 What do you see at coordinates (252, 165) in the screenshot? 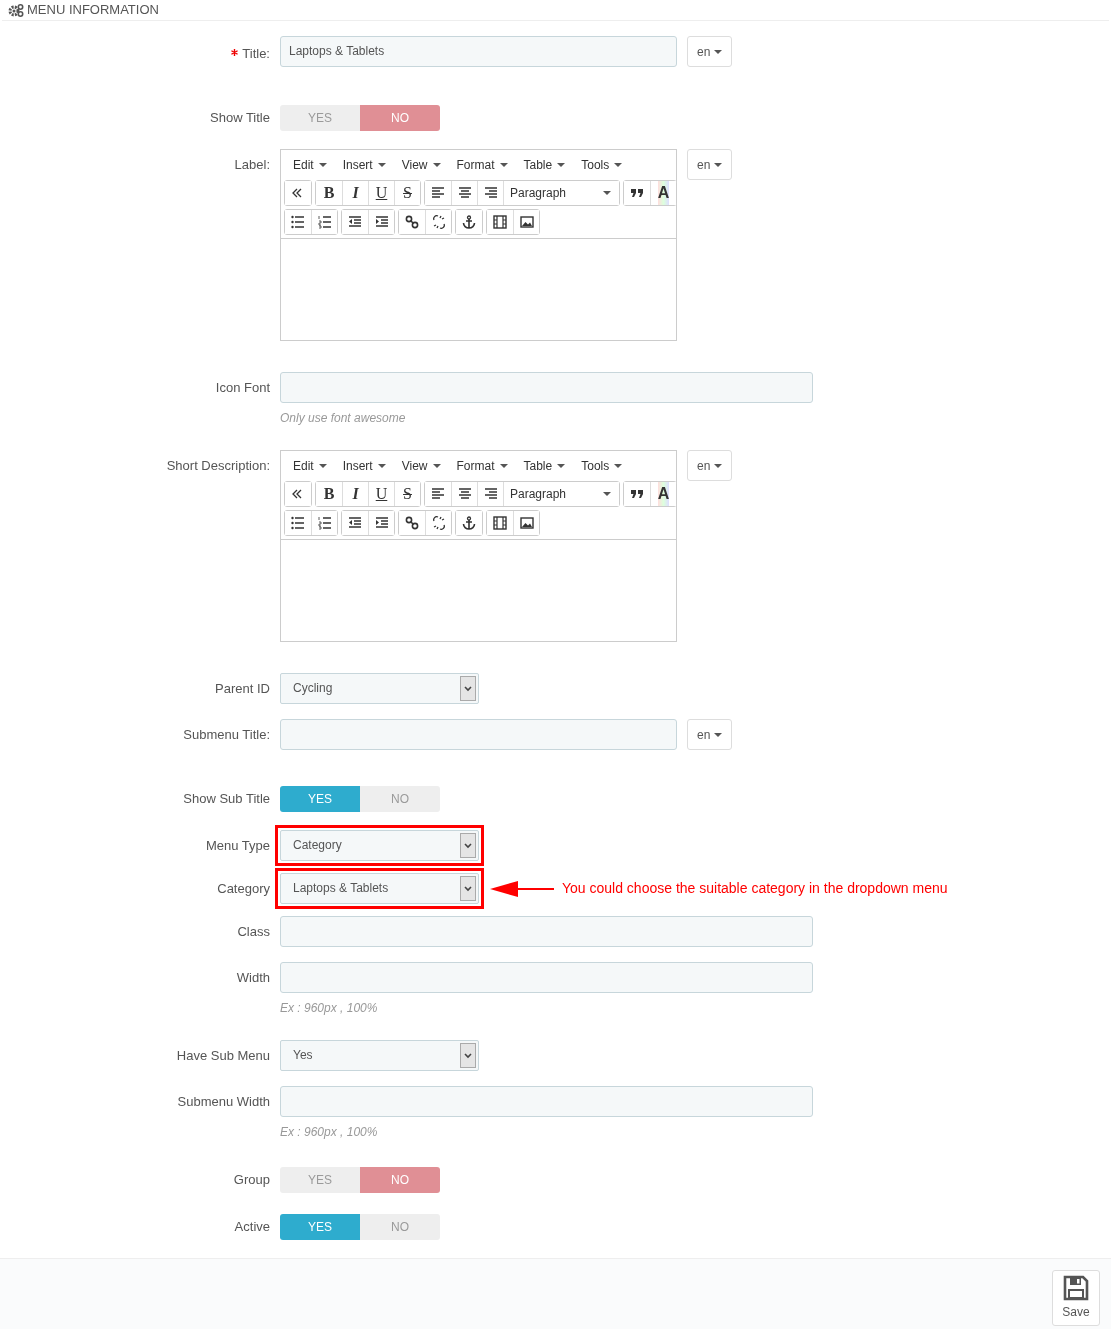
I see `field-label: Label:` at bounding box center [252, 165].